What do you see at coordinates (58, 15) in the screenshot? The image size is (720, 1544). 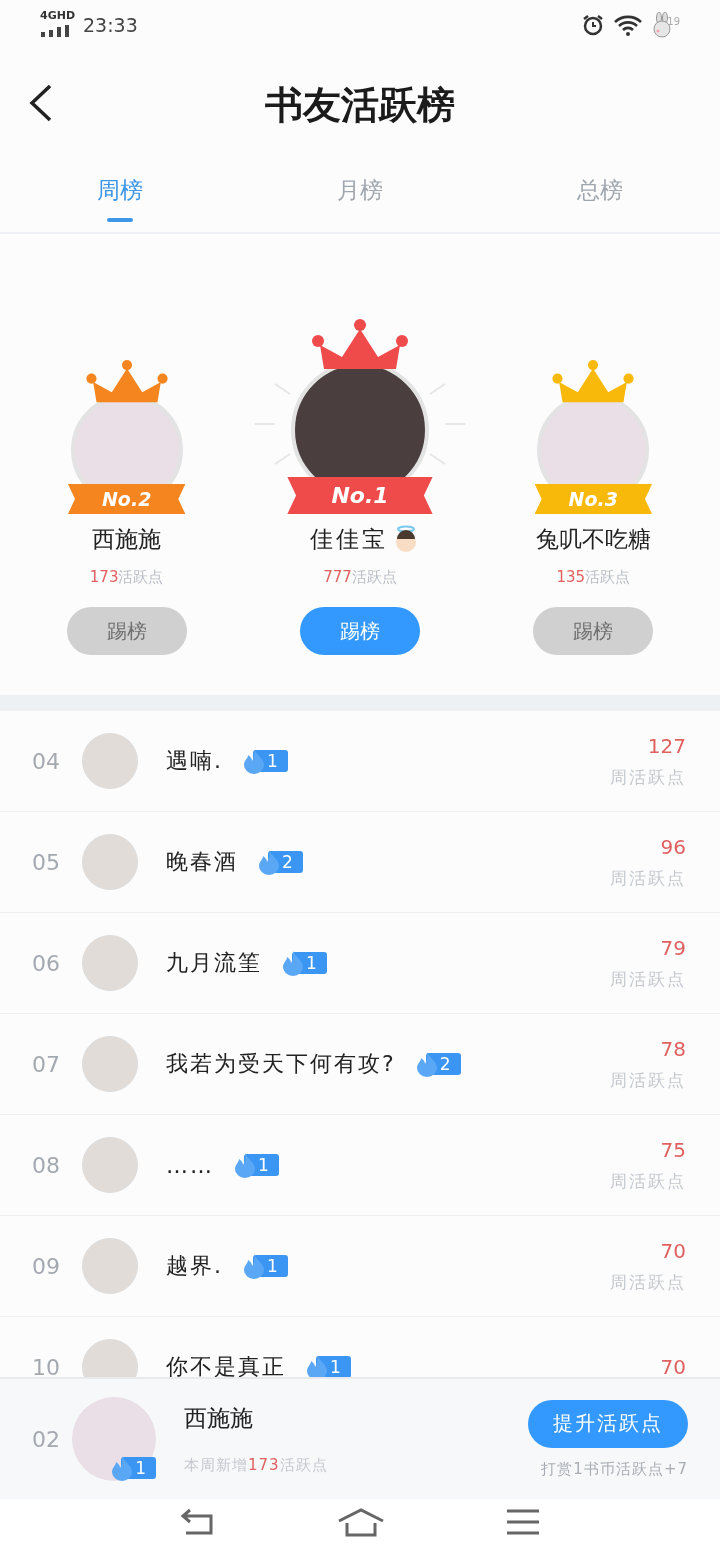 I see `network-indicator: 4GHD` at bounding box center [58, 15].